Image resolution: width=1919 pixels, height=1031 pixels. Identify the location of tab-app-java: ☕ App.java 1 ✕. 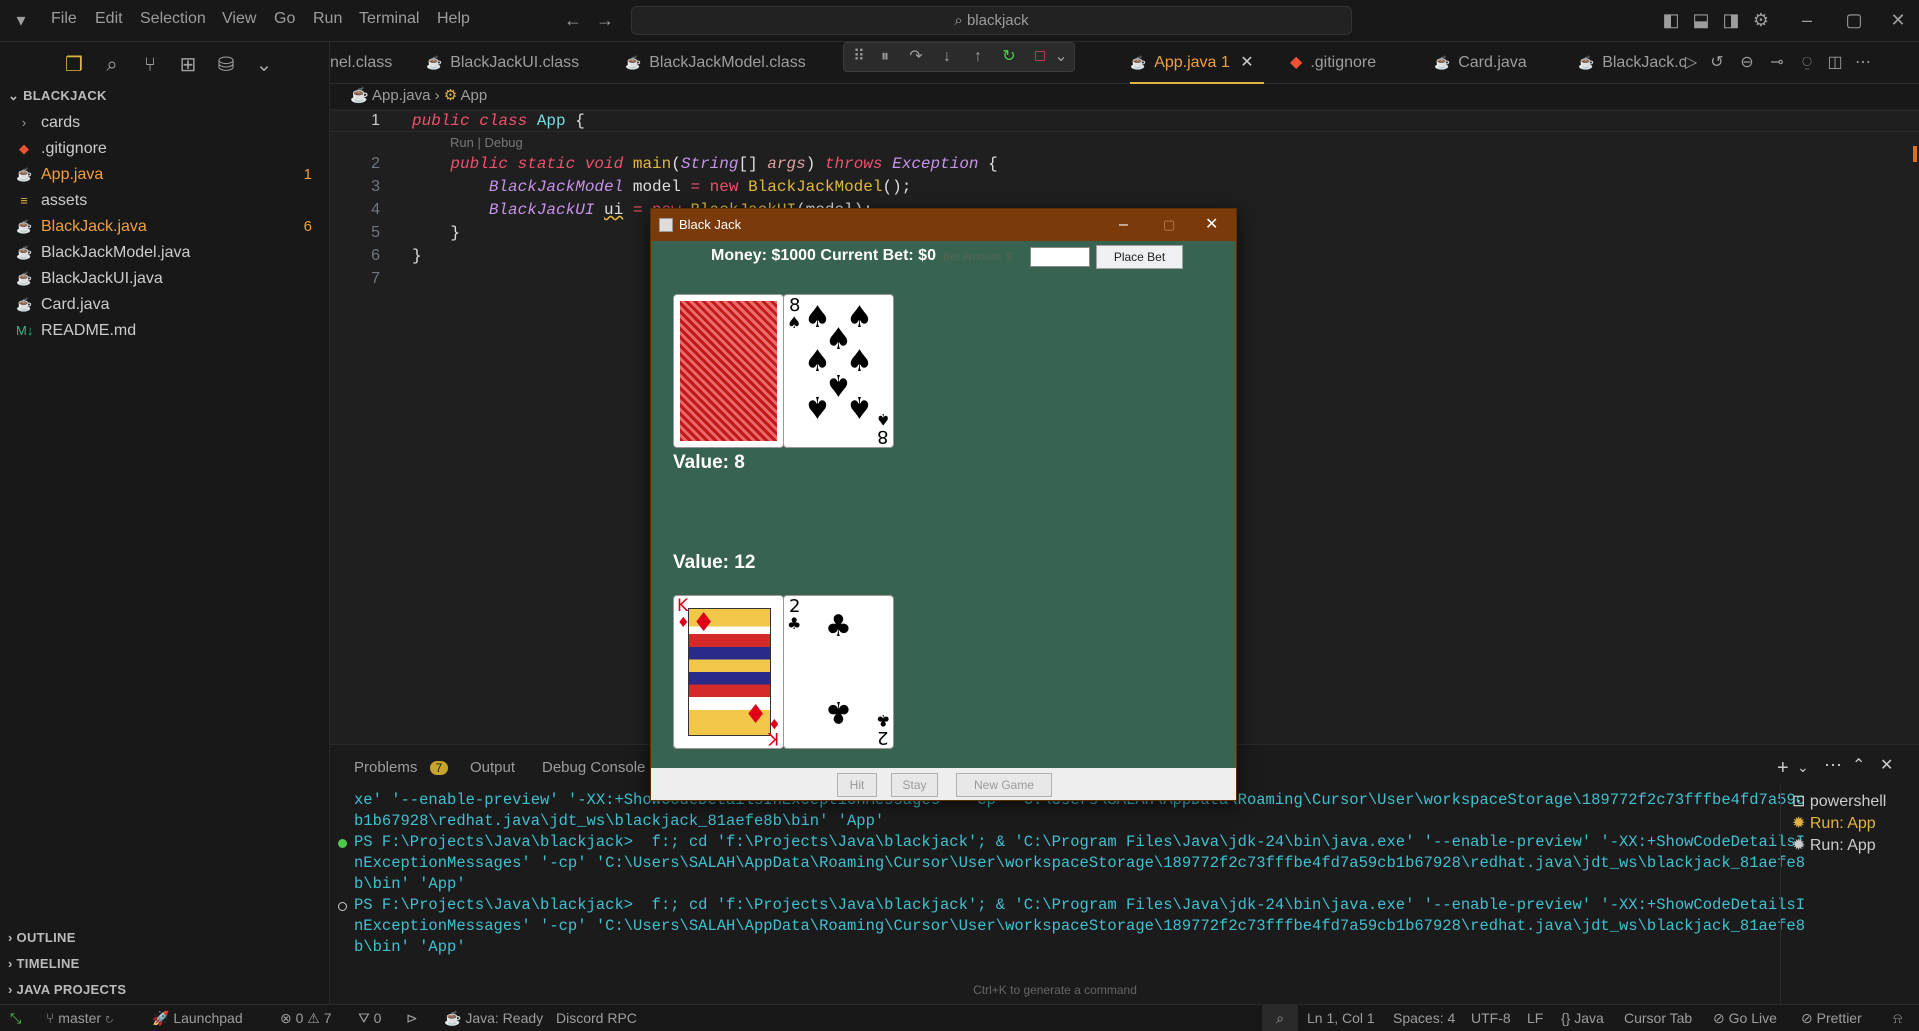
(1197, 63).